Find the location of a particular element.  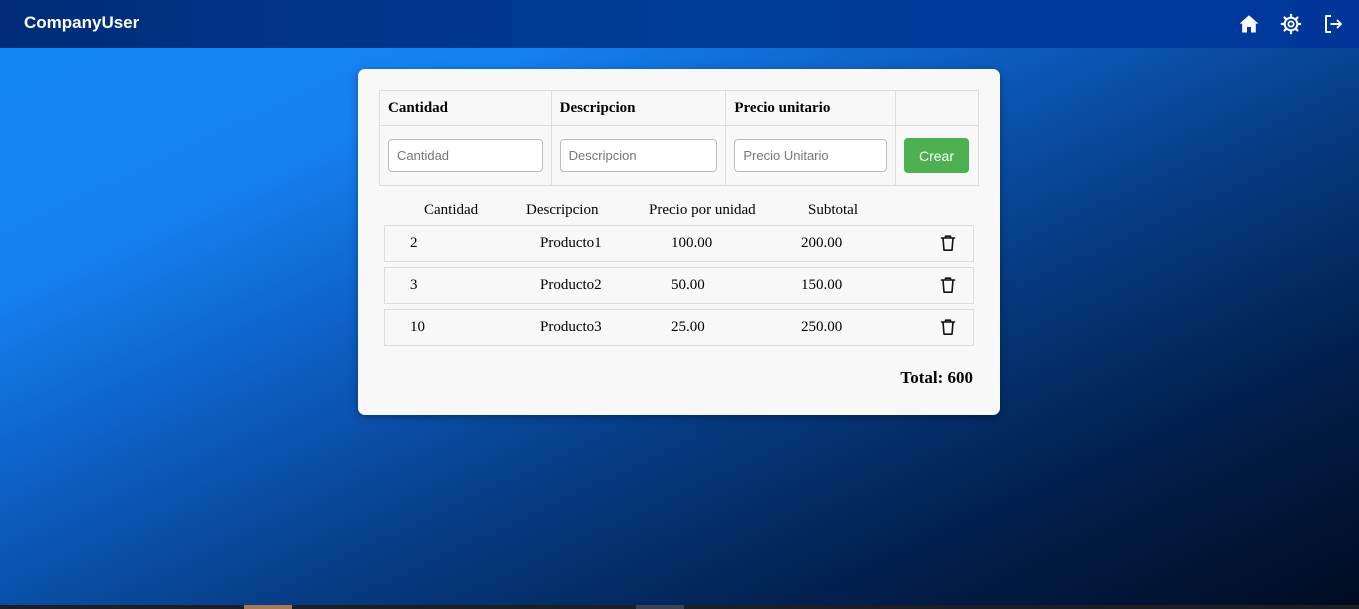

crear-button: Crear is located at coordinates (936, 155).